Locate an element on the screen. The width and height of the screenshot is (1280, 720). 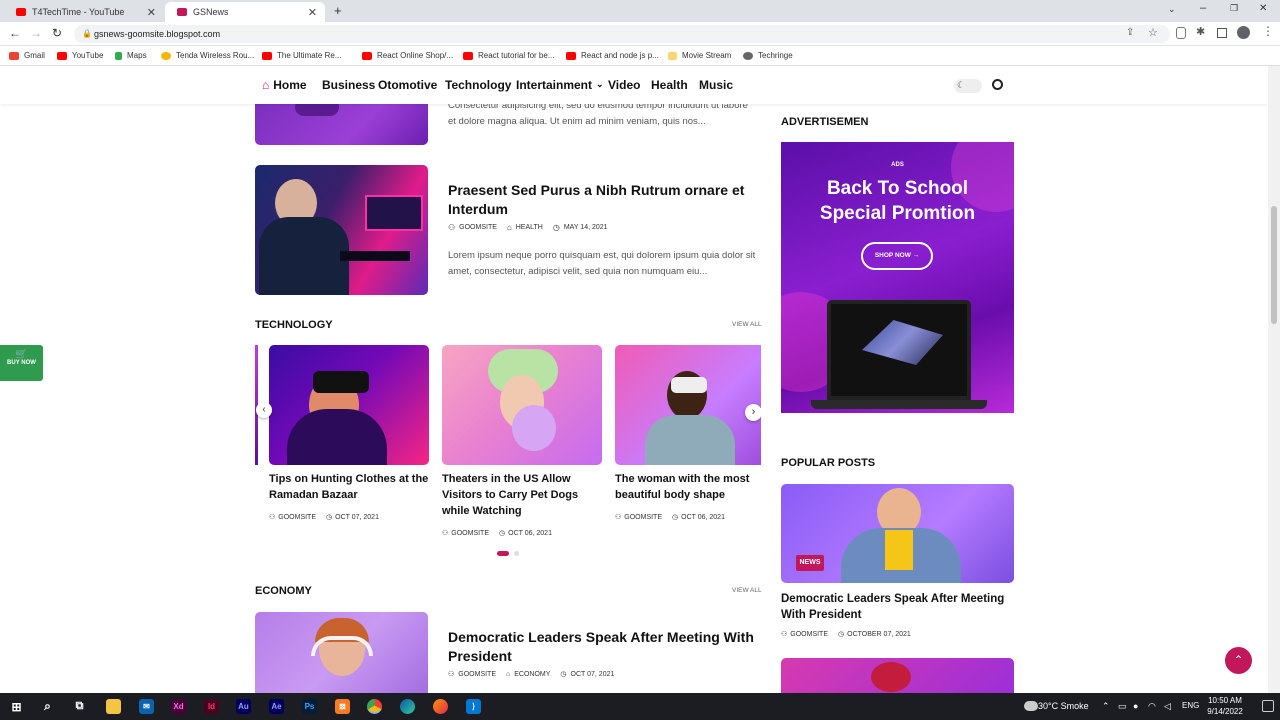
tab-youtube: T4TechTime - YouTube ✕ is located at coordinates (84, 12).